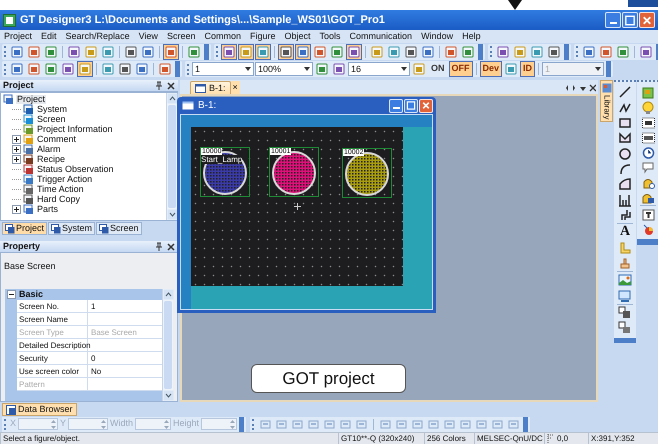 The height and width of the screenshot is (444, 658). What do you see at coordinates (222, 36) in the screenshot?
I see `menu-item: Common` at bounding box center [222, 36].